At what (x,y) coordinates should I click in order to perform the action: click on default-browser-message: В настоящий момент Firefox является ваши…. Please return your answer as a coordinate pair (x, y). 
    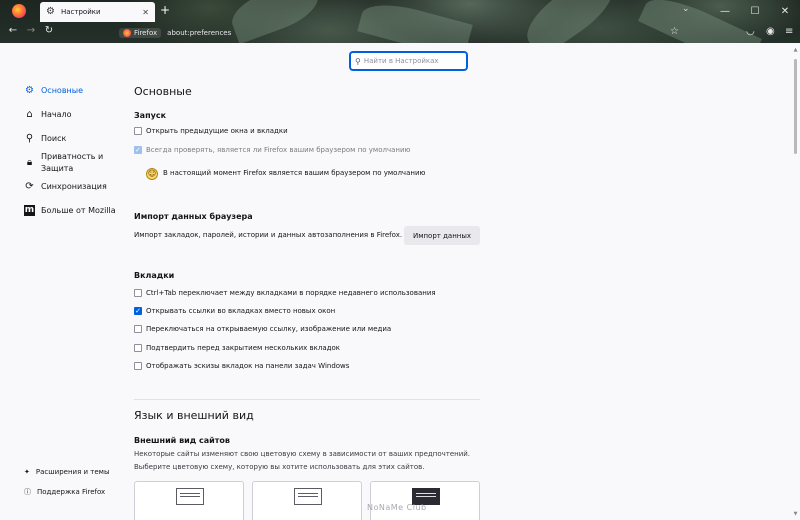
    Looking at the image, I should click on (294, 173).